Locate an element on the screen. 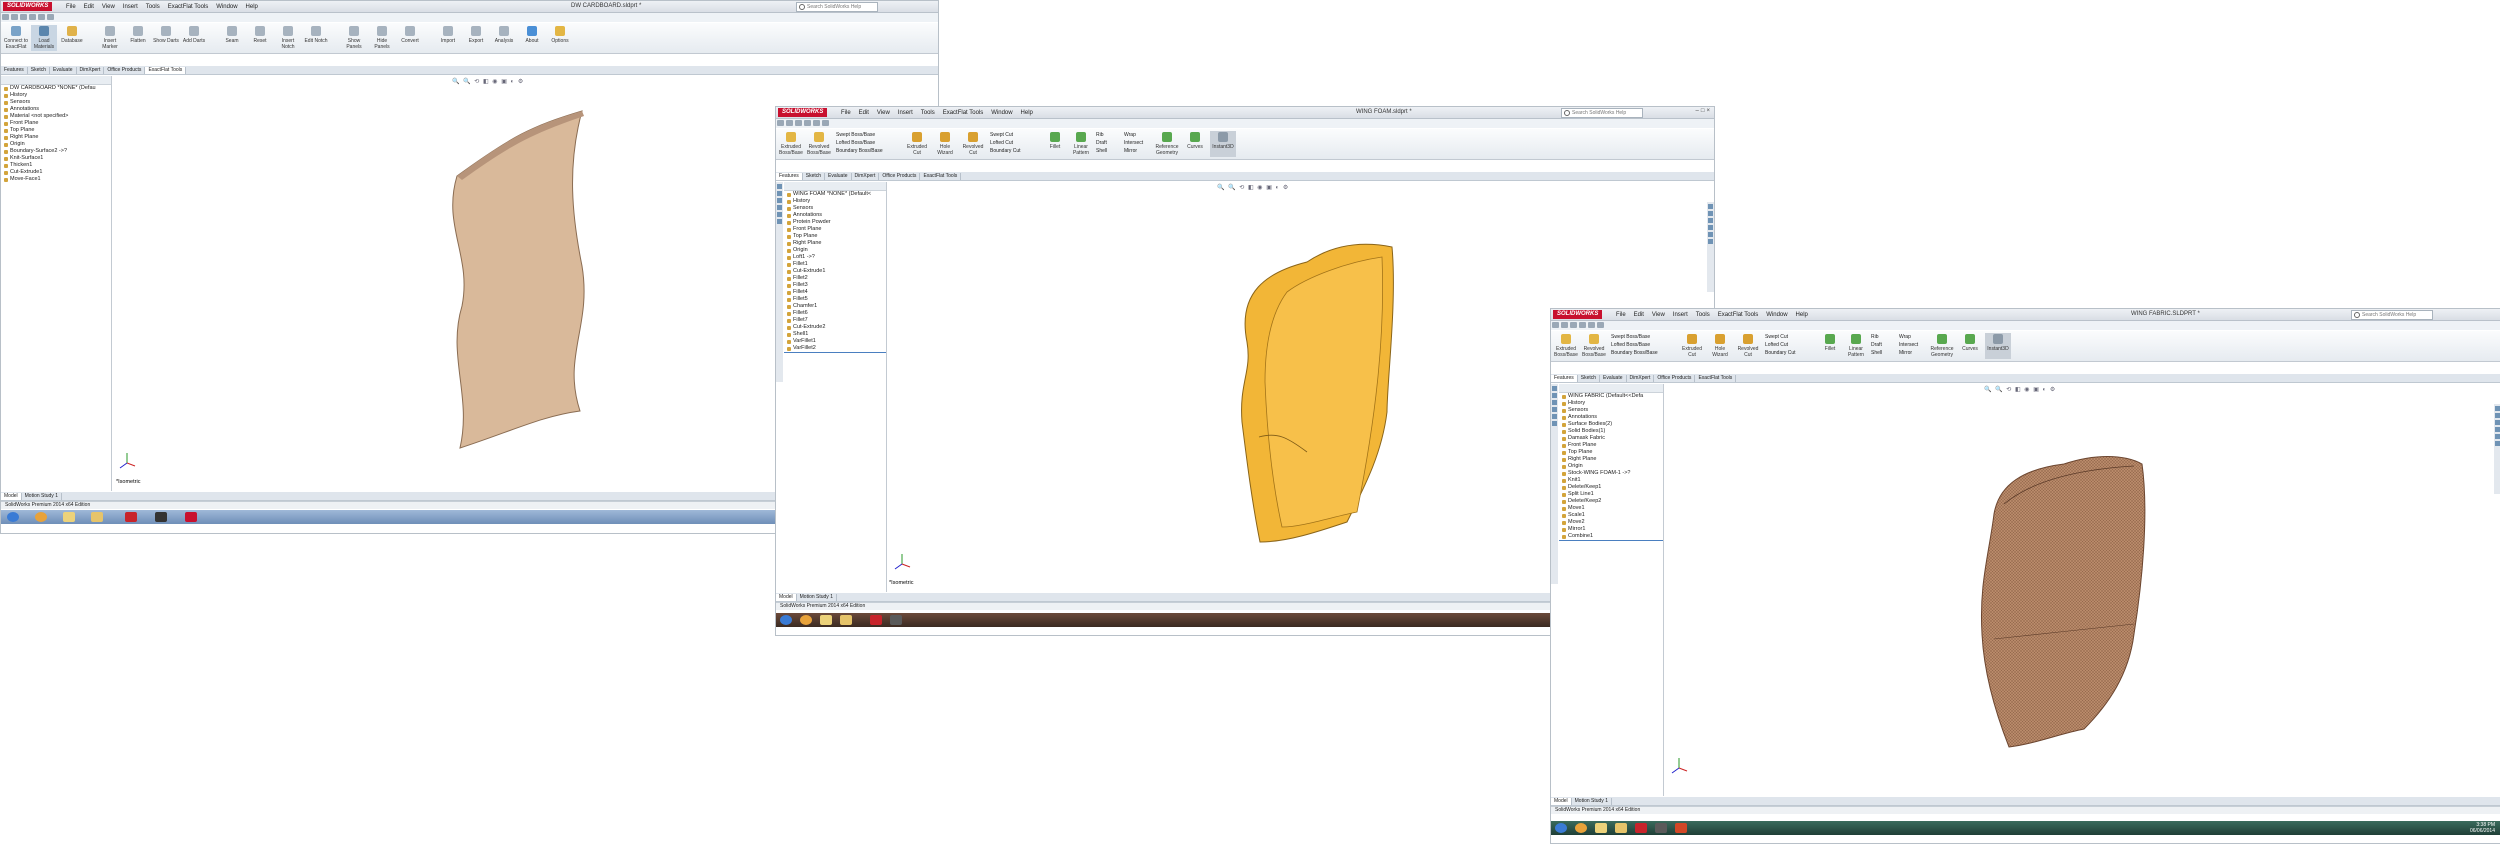  menu-view: View is located at coordinates (883, 113).